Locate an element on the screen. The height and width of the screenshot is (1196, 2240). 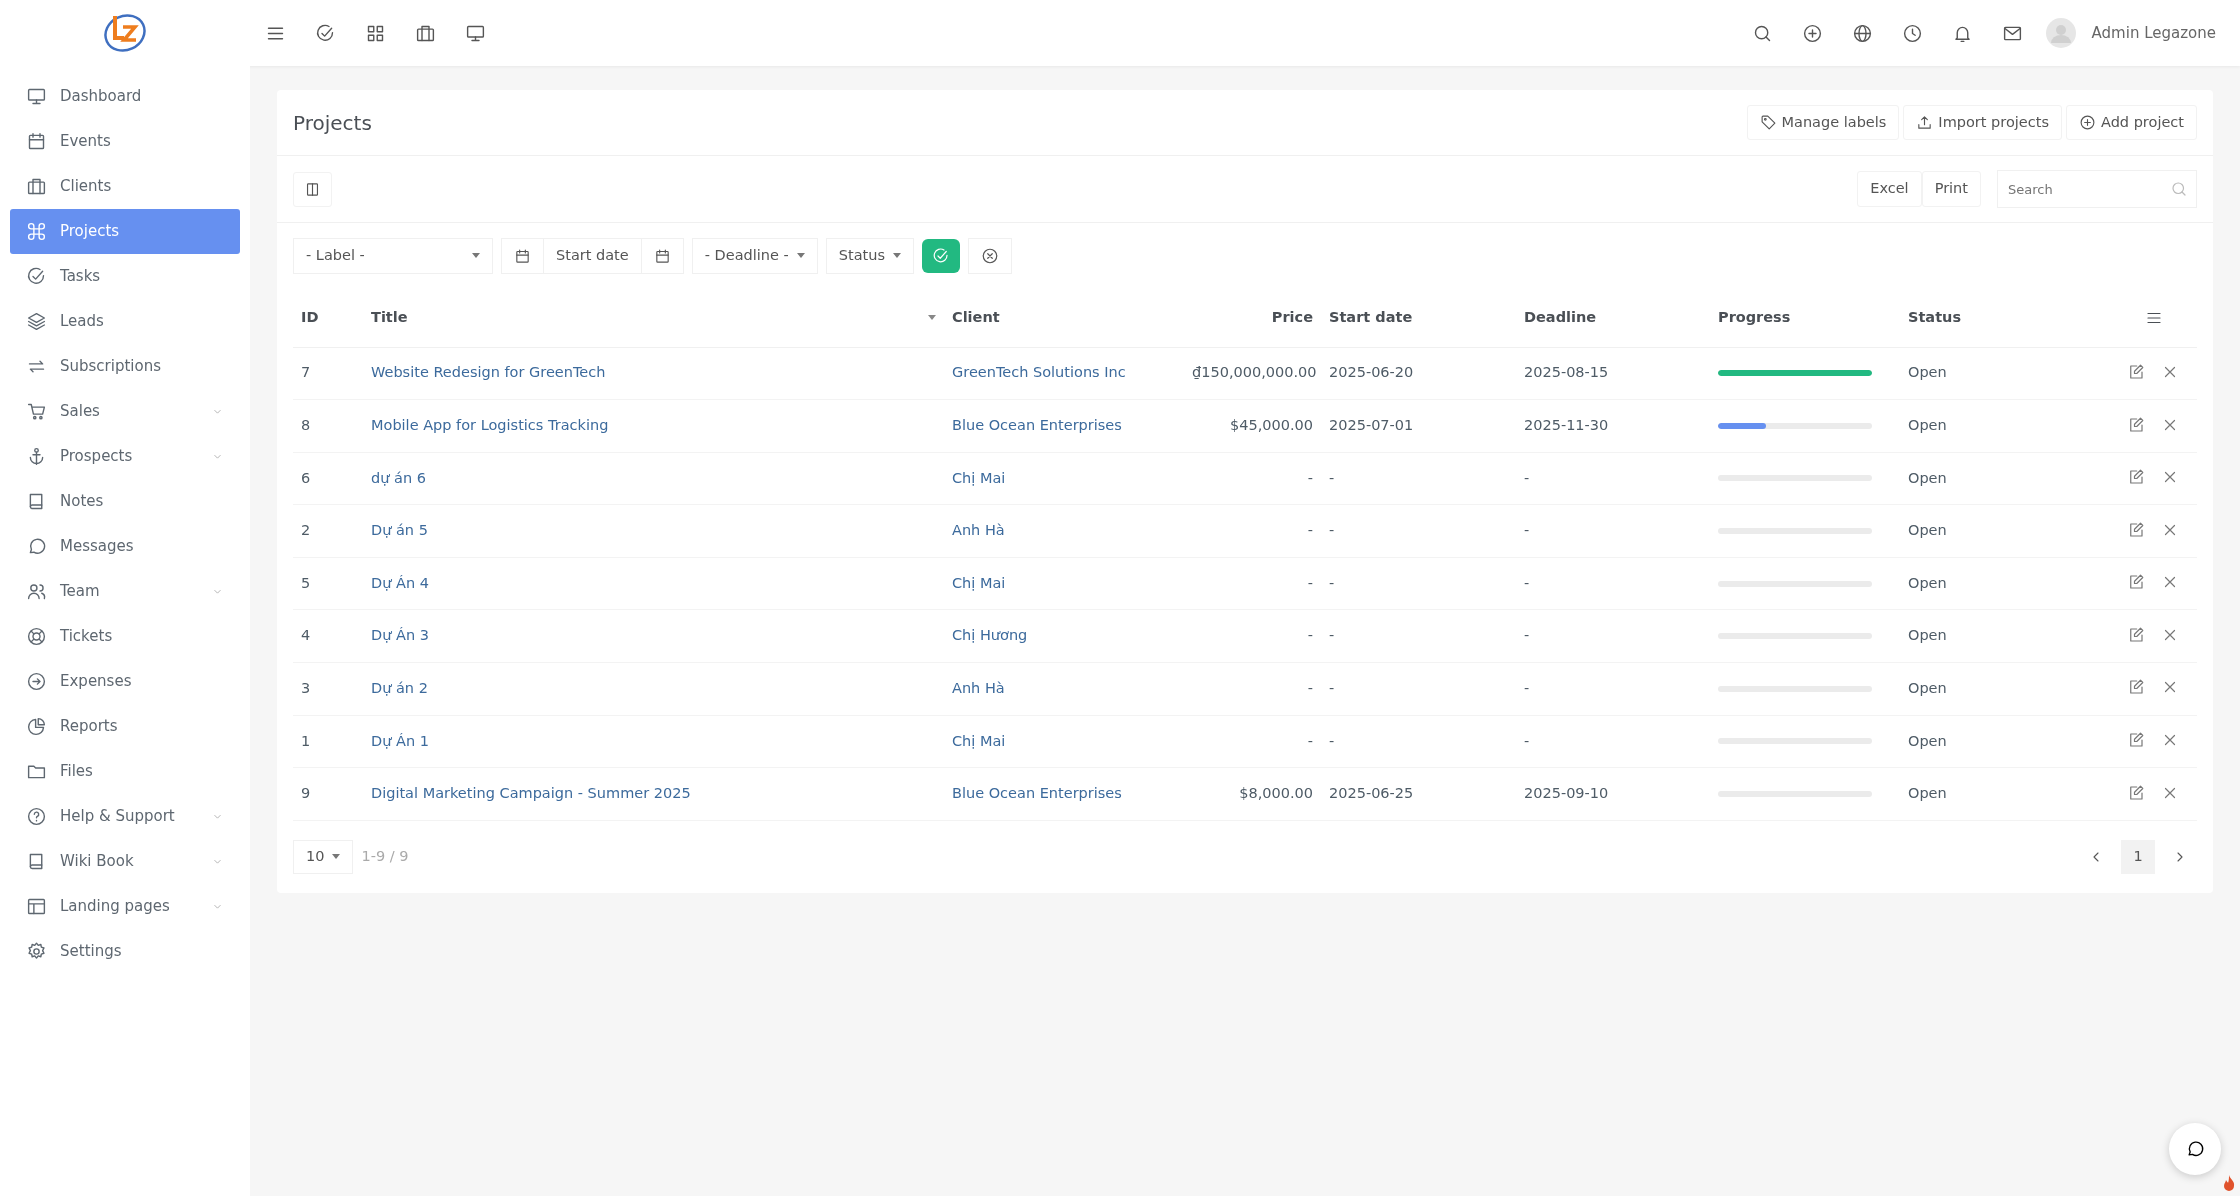
title-link: dự án 6 is located at coordinates (653, 478).